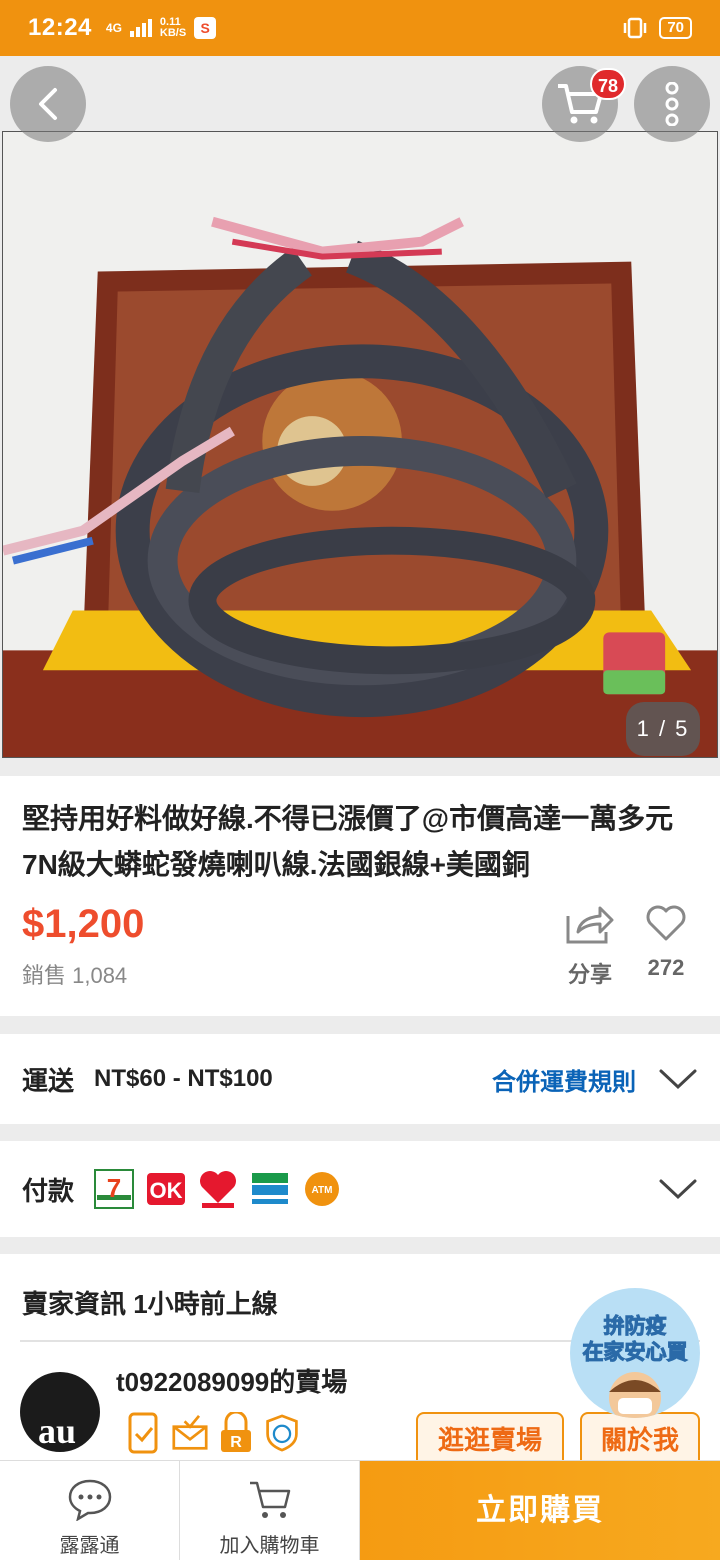  What do you see at coordinates (270, 1189) in the screenshot?
I see `familymart-icon` at bounding box center [270, 1189].